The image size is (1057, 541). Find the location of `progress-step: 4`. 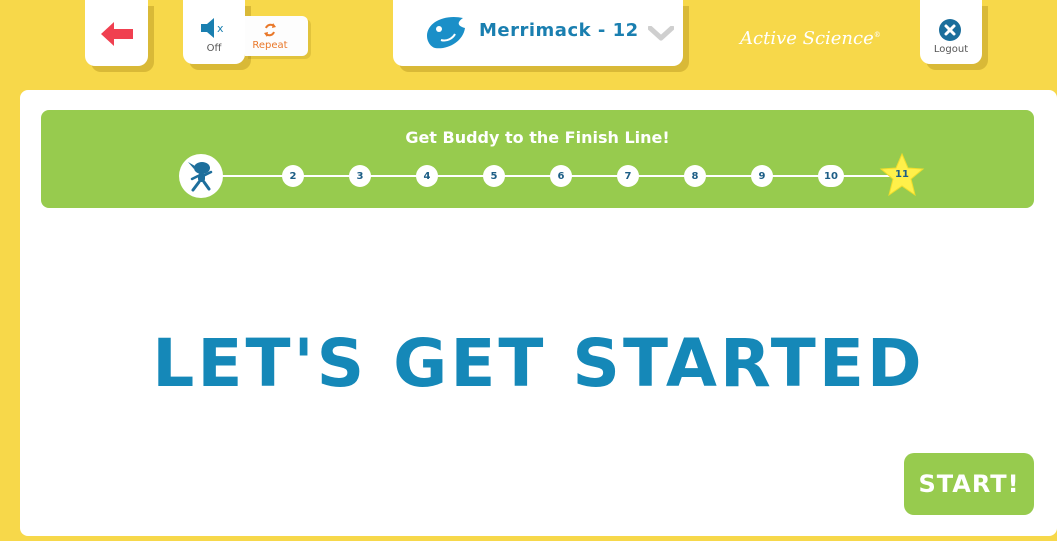

progress-step: 4 is located at coordinates (427, 176).